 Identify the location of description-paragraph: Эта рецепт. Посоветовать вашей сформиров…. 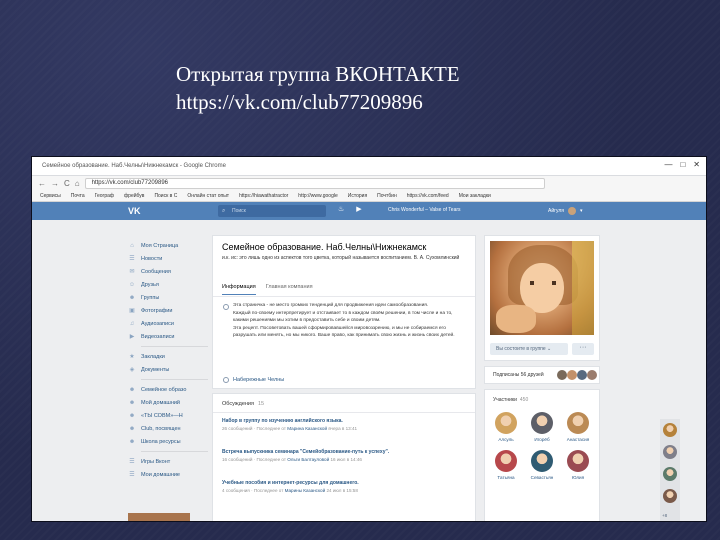
(344, 332).